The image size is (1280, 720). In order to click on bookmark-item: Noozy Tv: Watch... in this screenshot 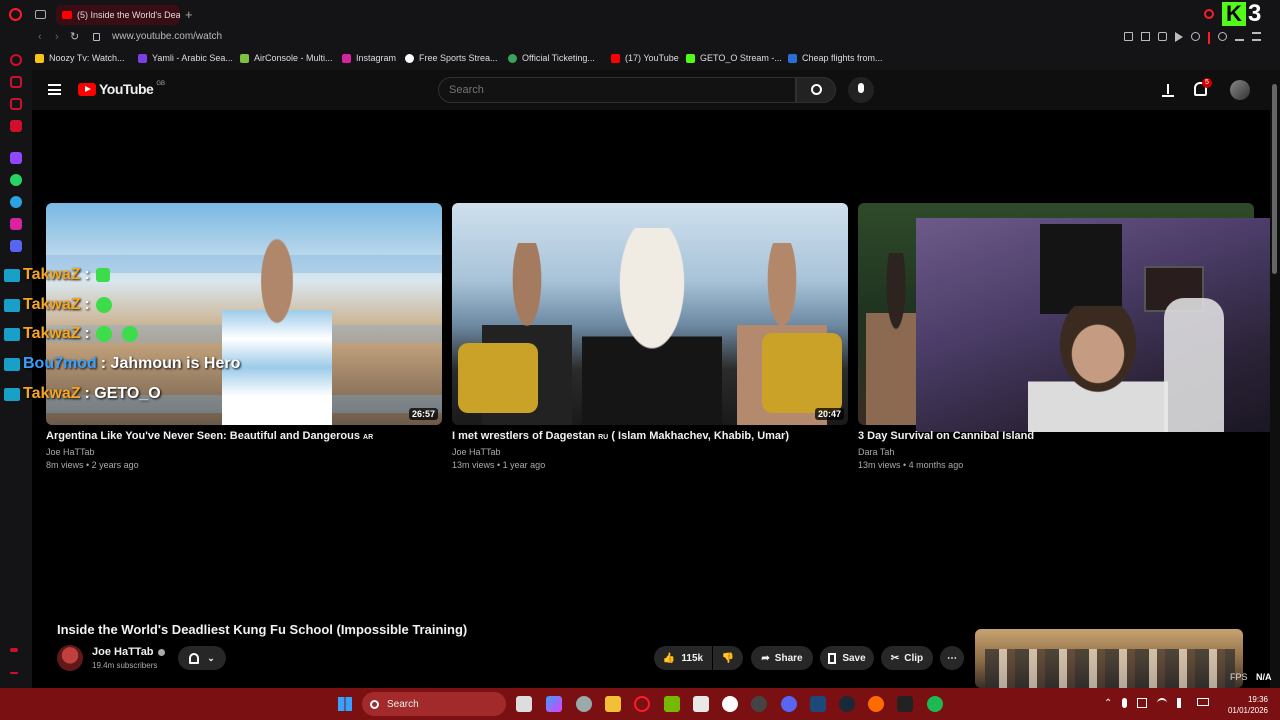, I will do `click(80, 58)`.